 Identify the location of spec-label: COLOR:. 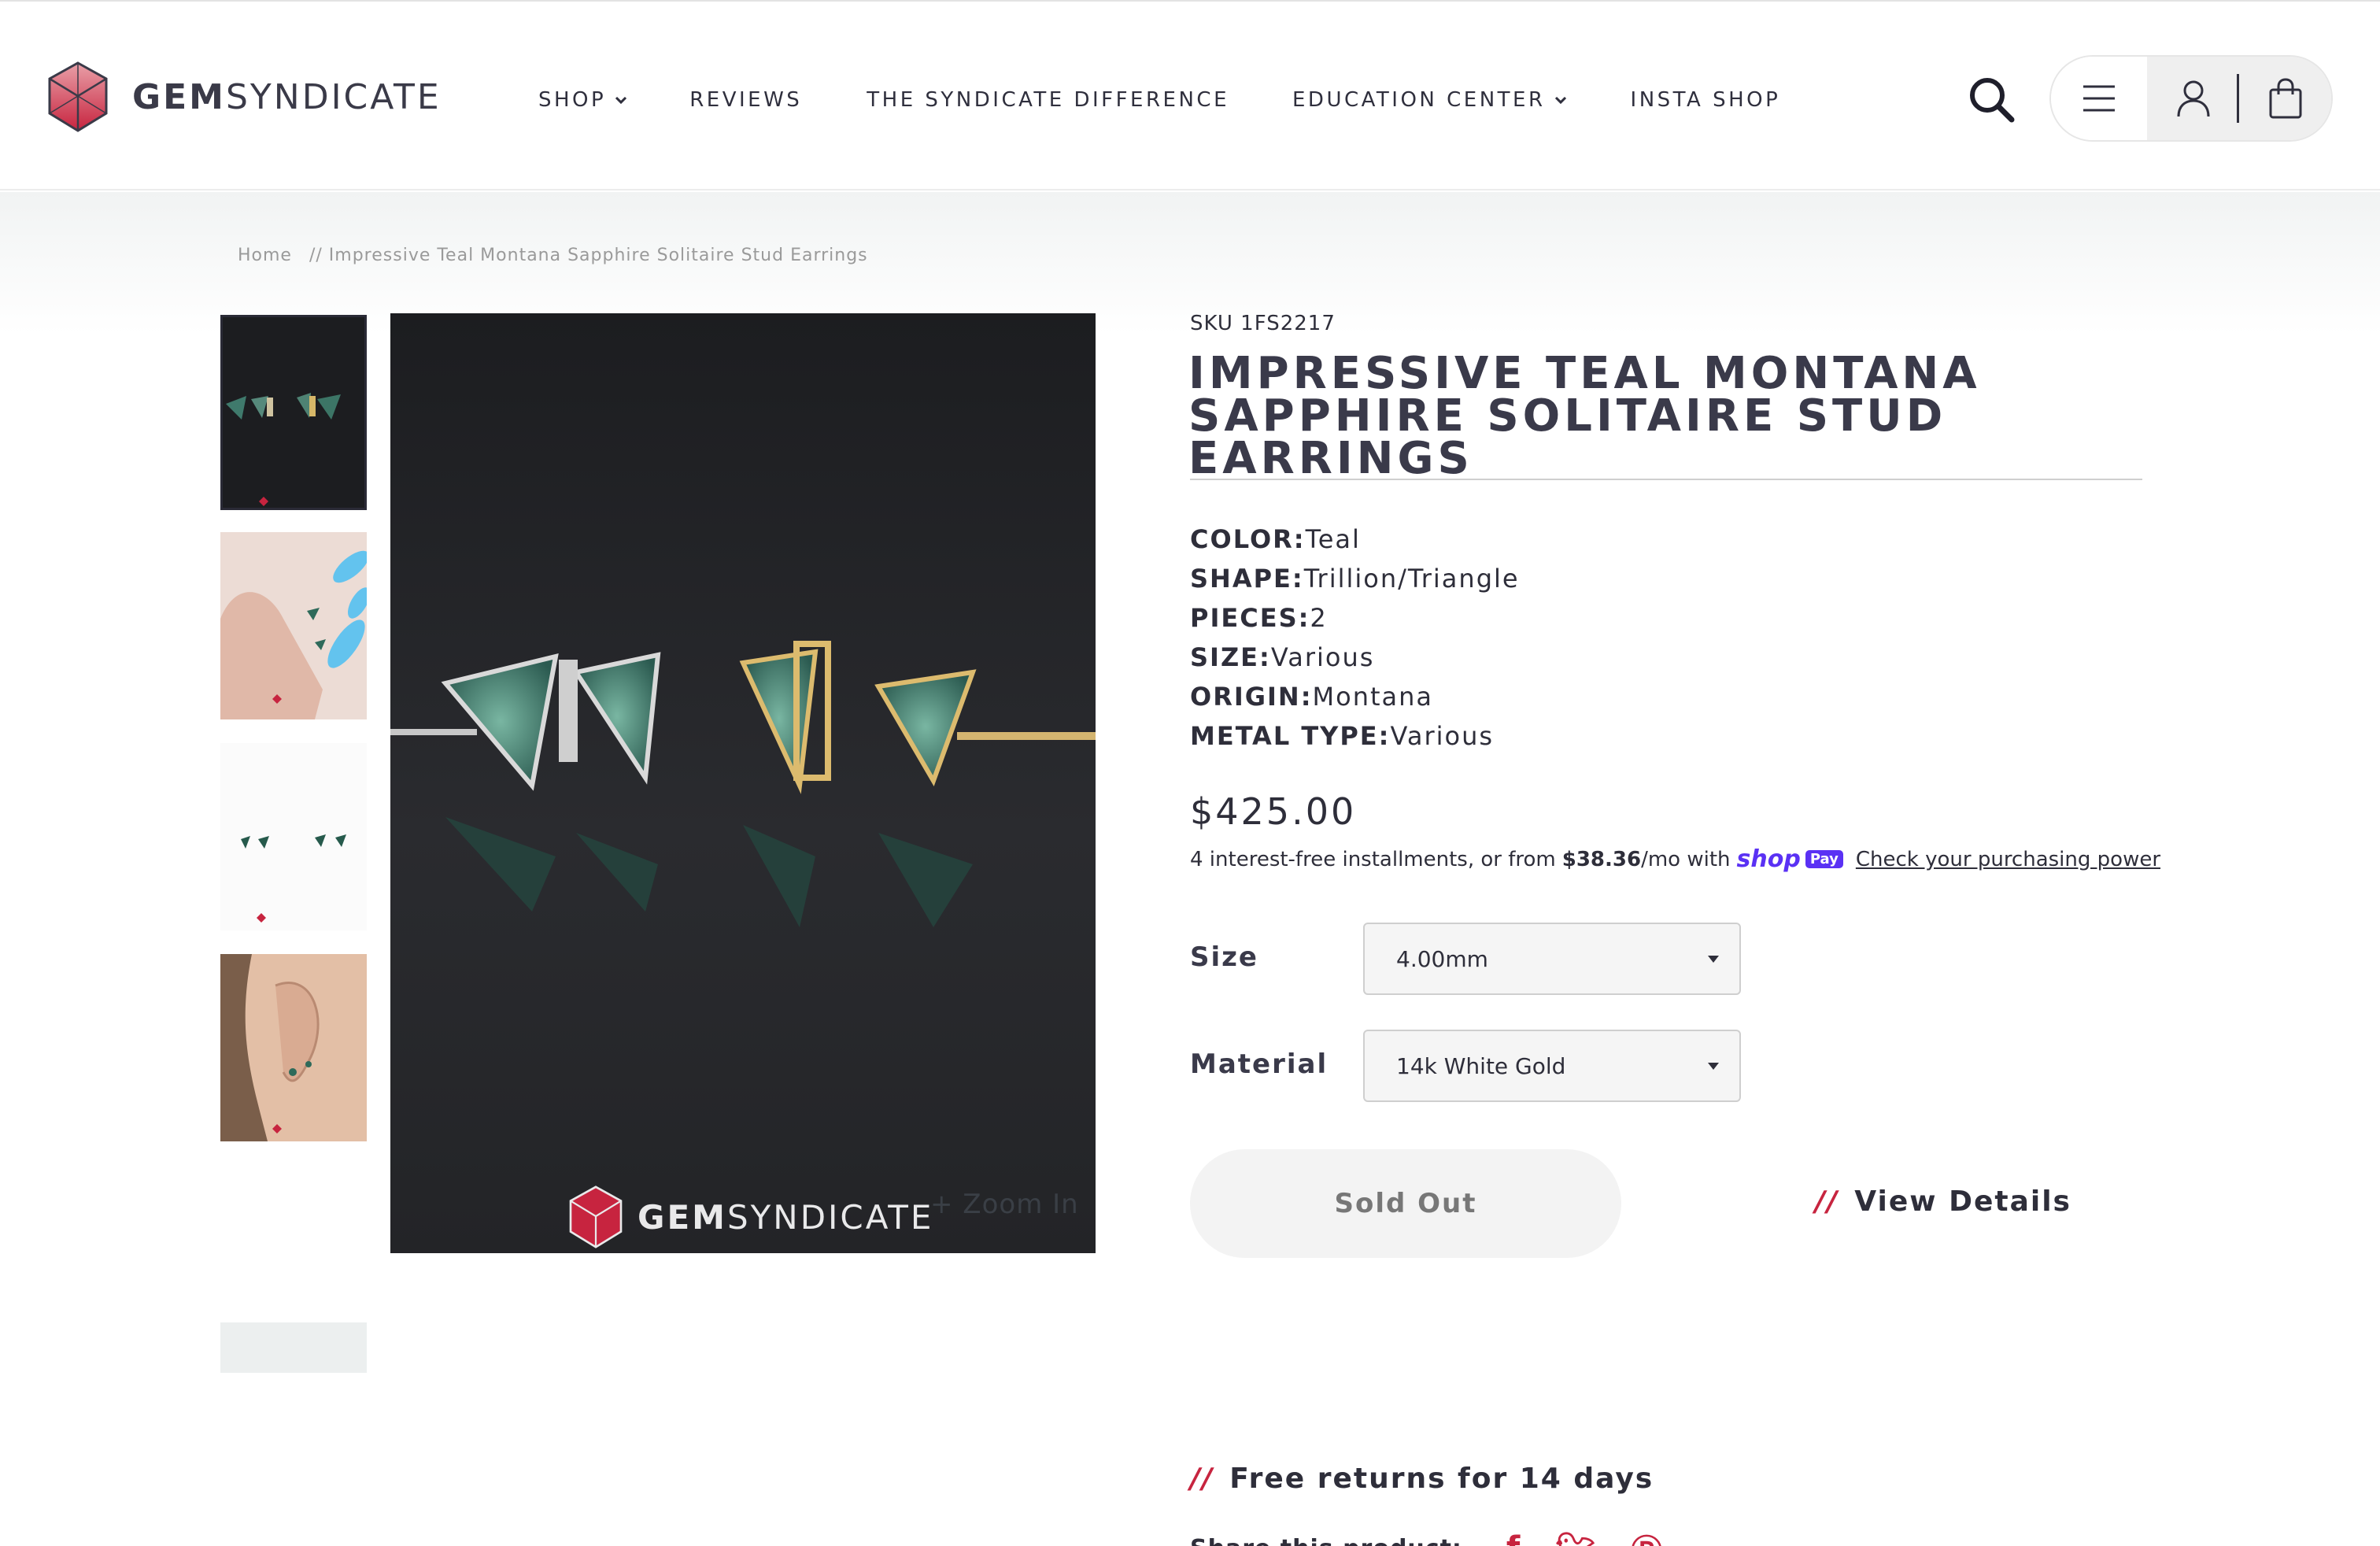
(1248, 539).